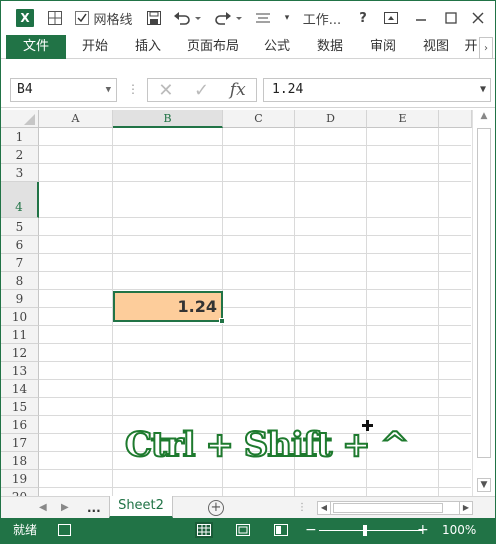 Image resolution: width=496 pixels, height=544 pixels. What do you see at coordinates (365, 530) in the screenshot?
I see `zoom-slider-thumb` at bounding box center [365, 530].